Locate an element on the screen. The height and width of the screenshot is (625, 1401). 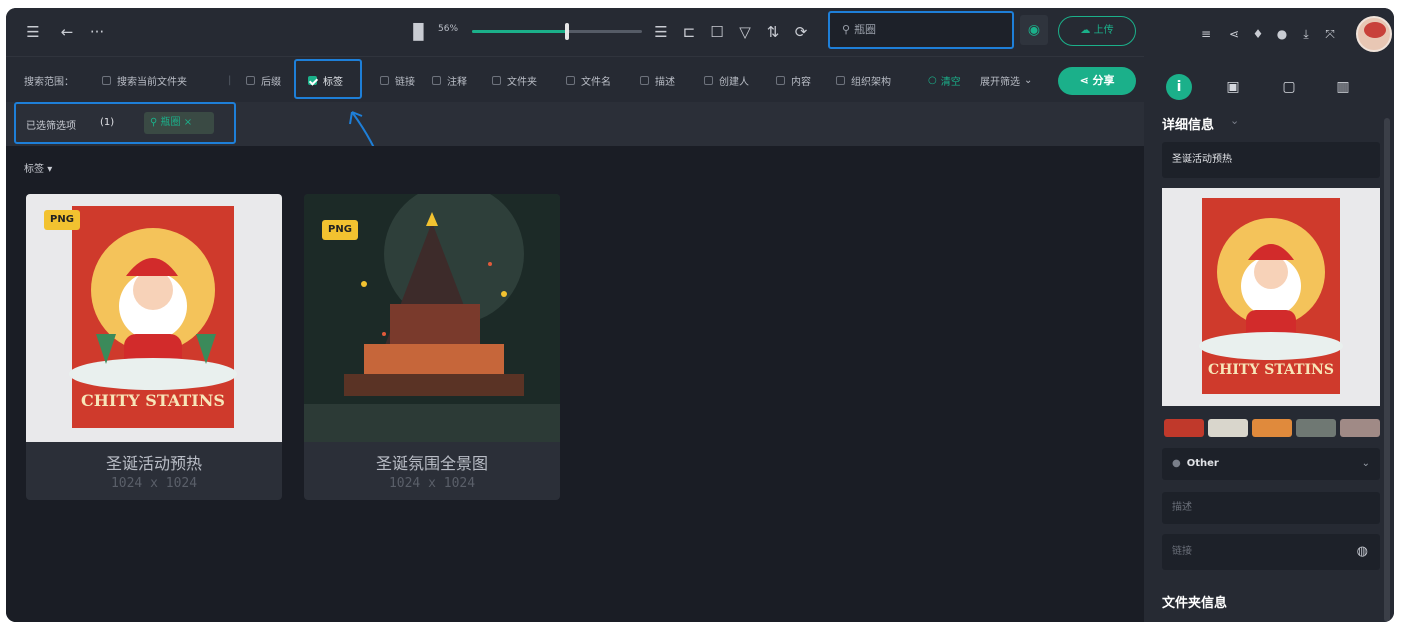
sort-icon: ⇅ is located at coordinates (773, 32).